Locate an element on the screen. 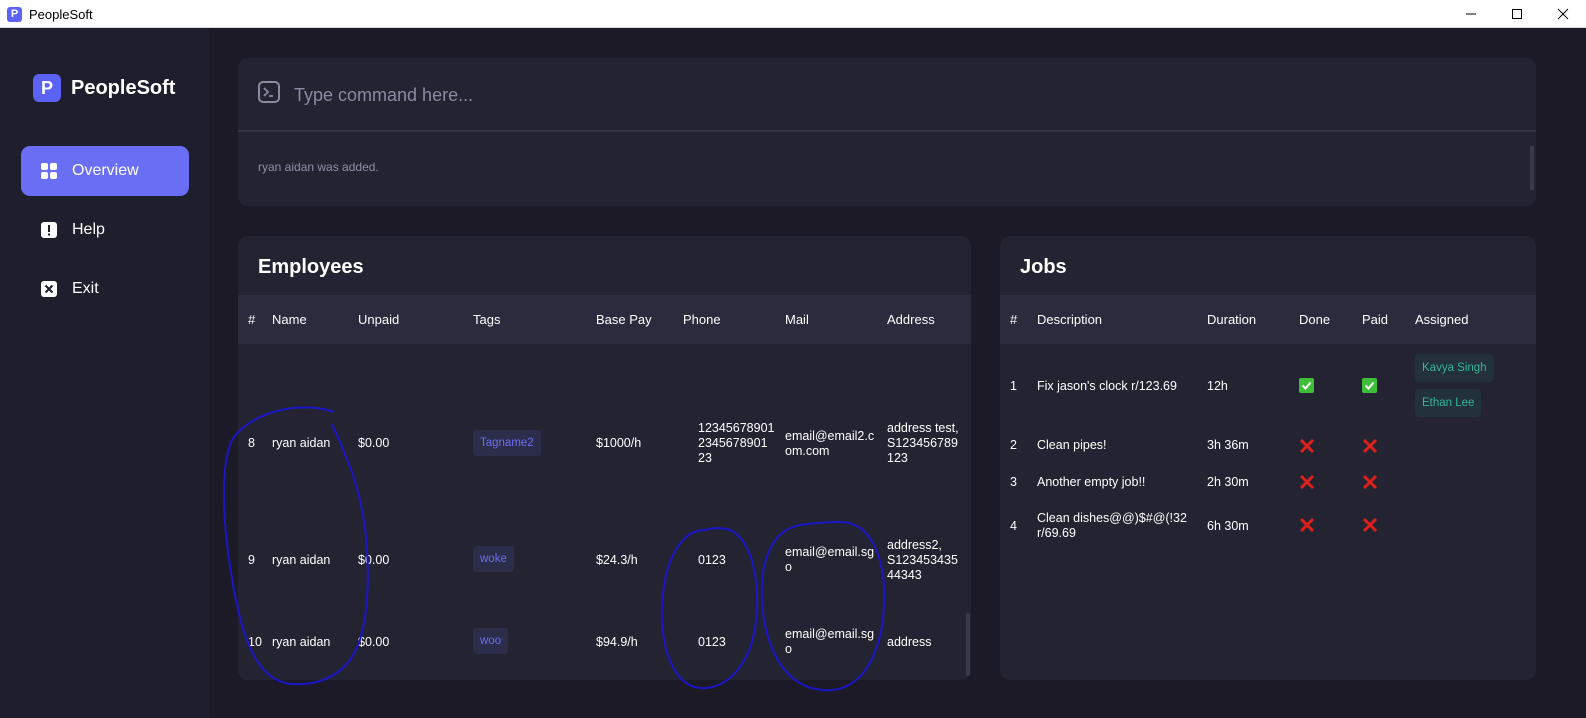 Image resolution: width=1586 pixels, height=718 pixels. sidebar-item-help: Help is located at coordinates (105, 230).